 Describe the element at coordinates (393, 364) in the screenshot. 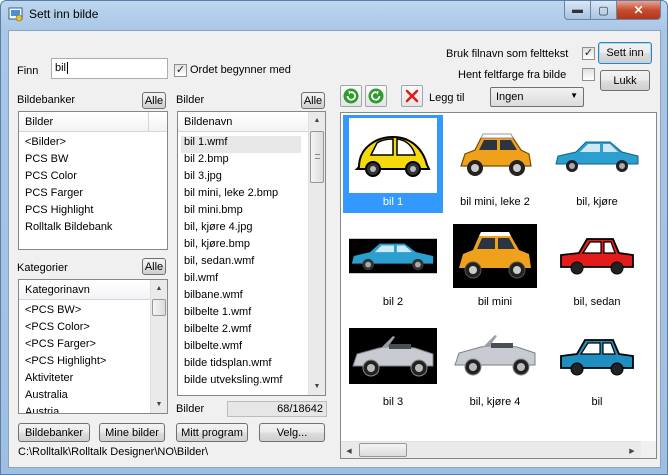

I see `gallery-tile: bil 3` at that location.